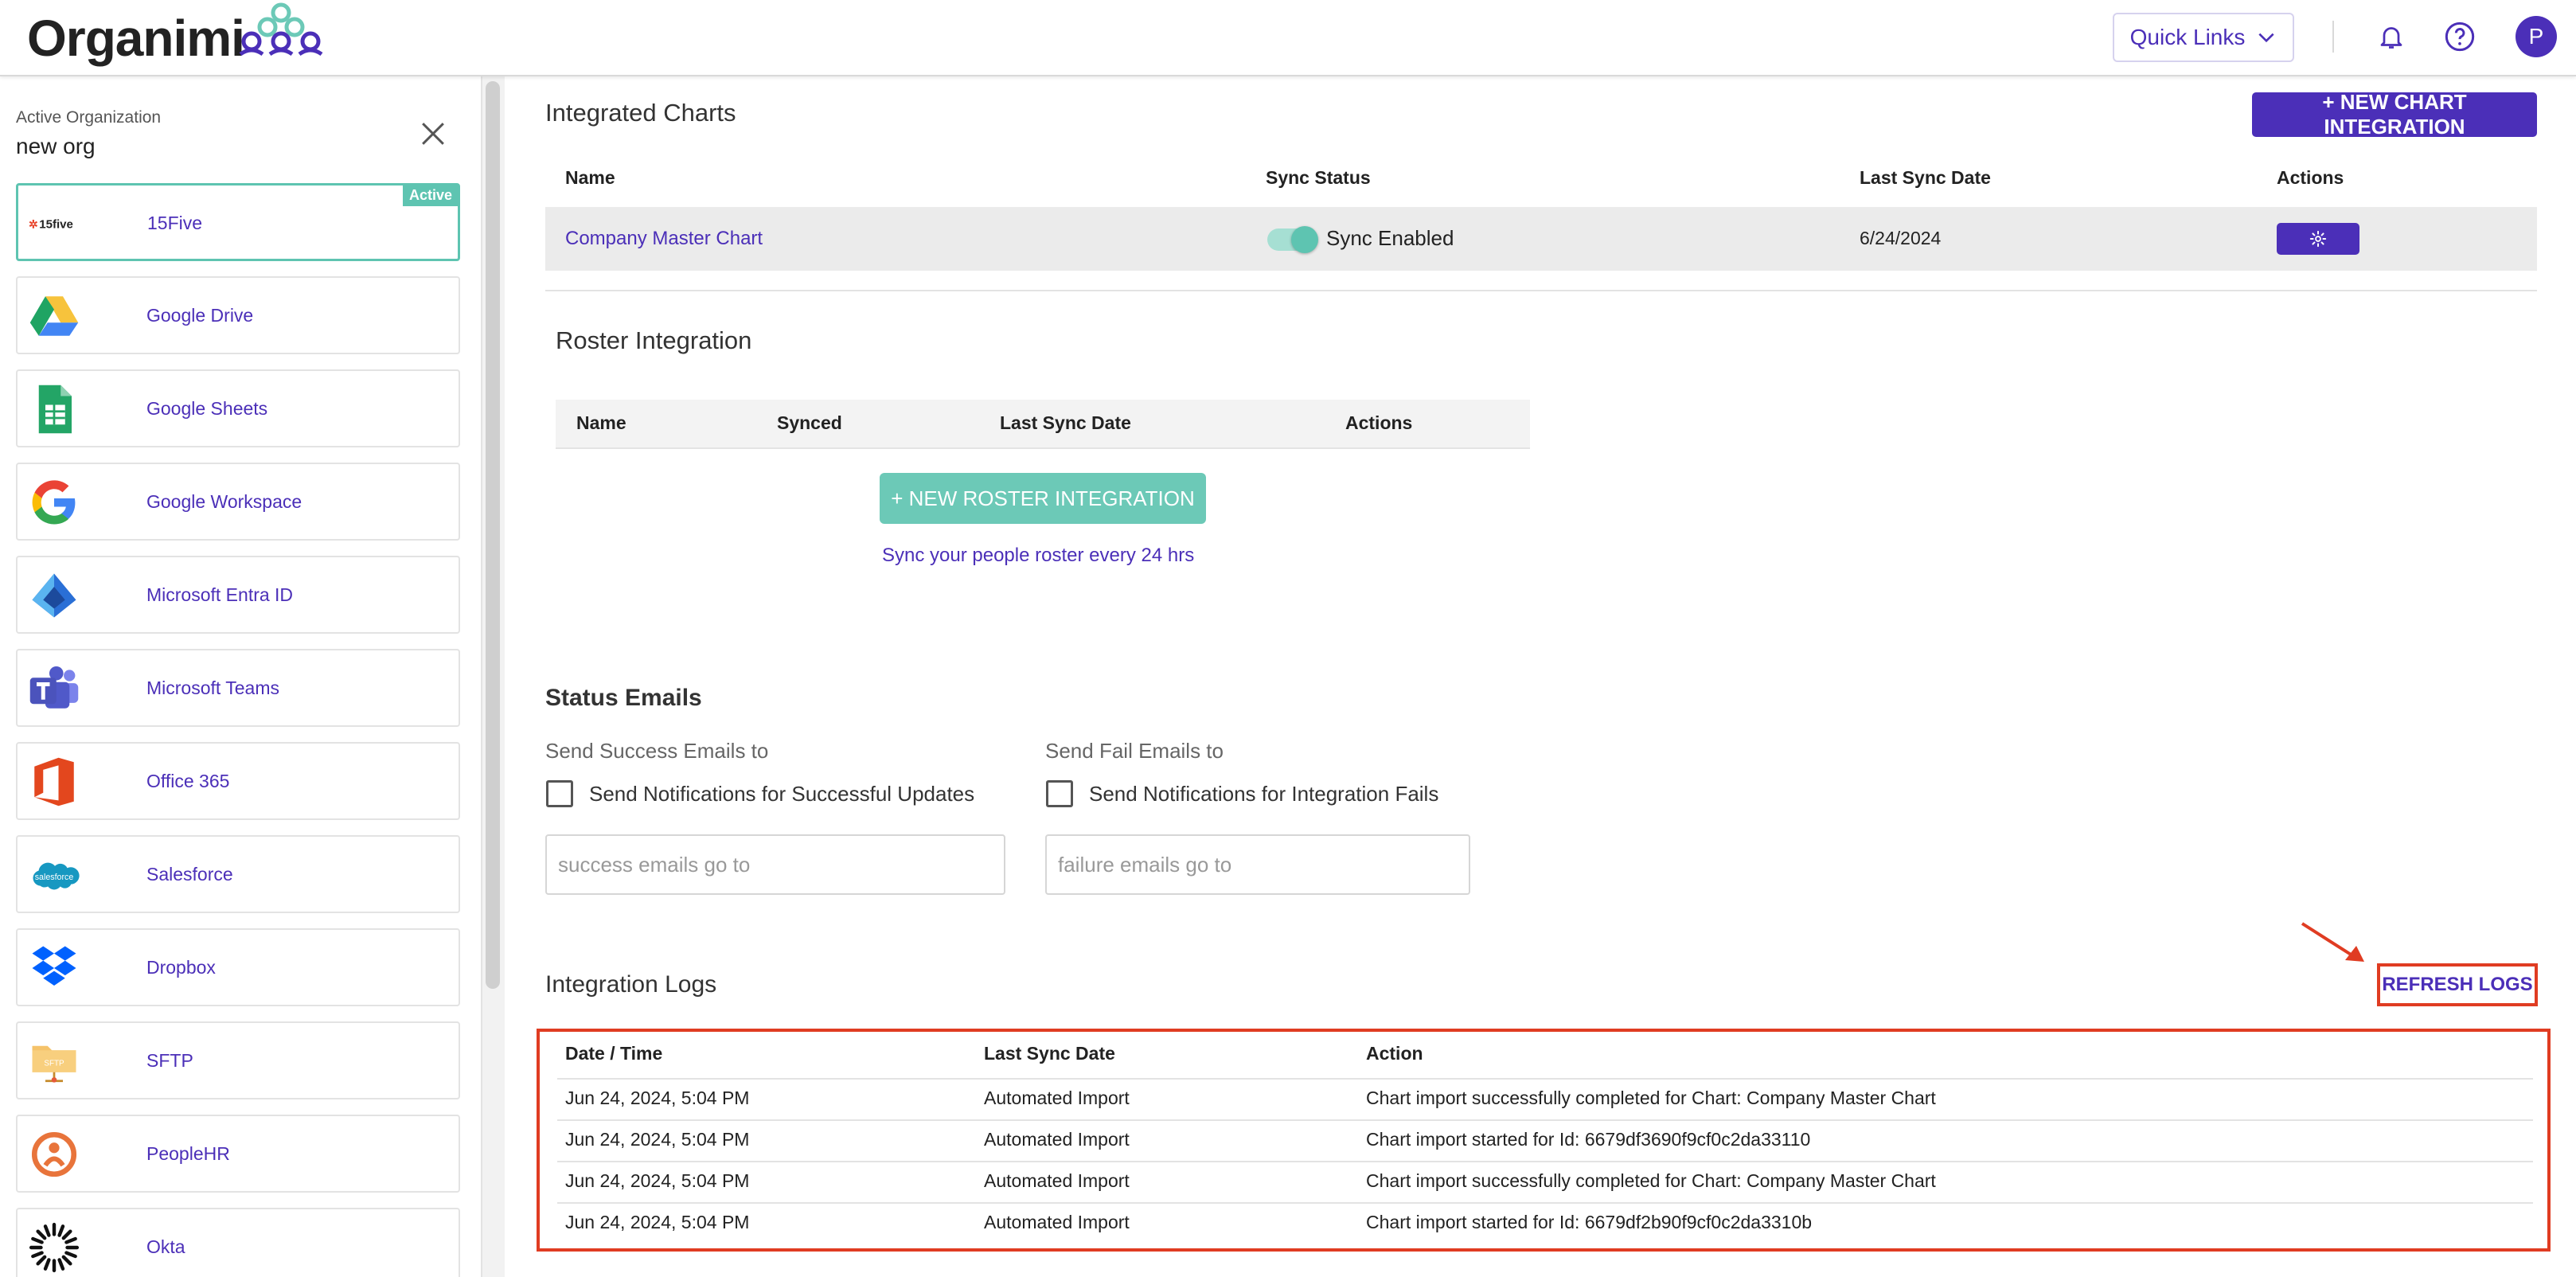  I want to click on status-emails-title: Status Emails, so click(623, 698).